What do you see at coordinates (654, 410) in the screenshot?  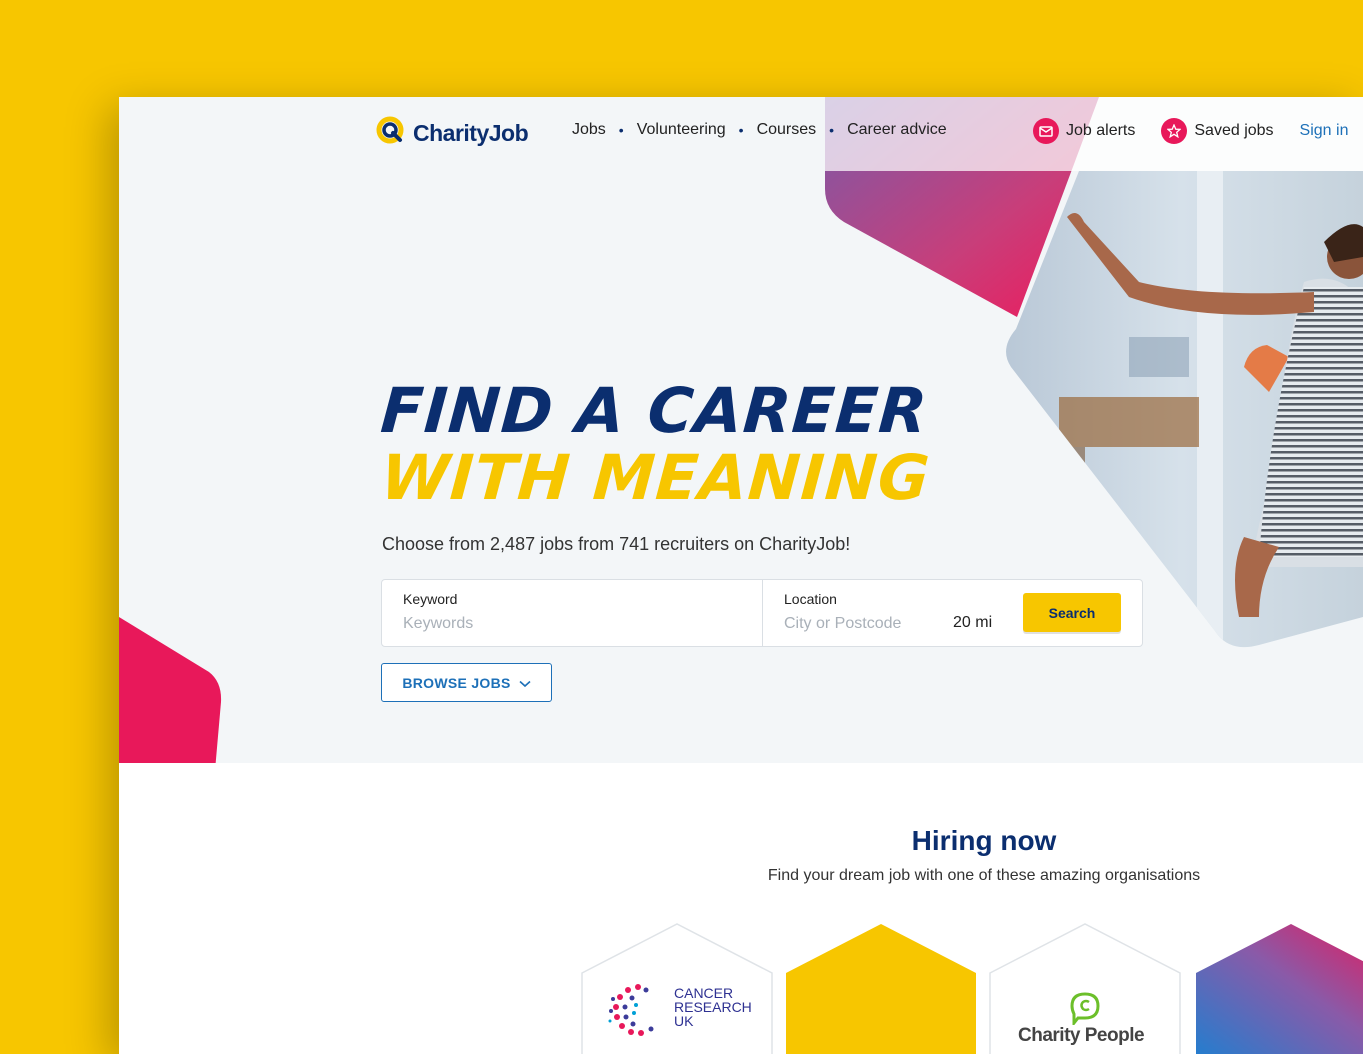 I see `headline-line-1: FIND A CAREER` at bounding box center [654, 410].